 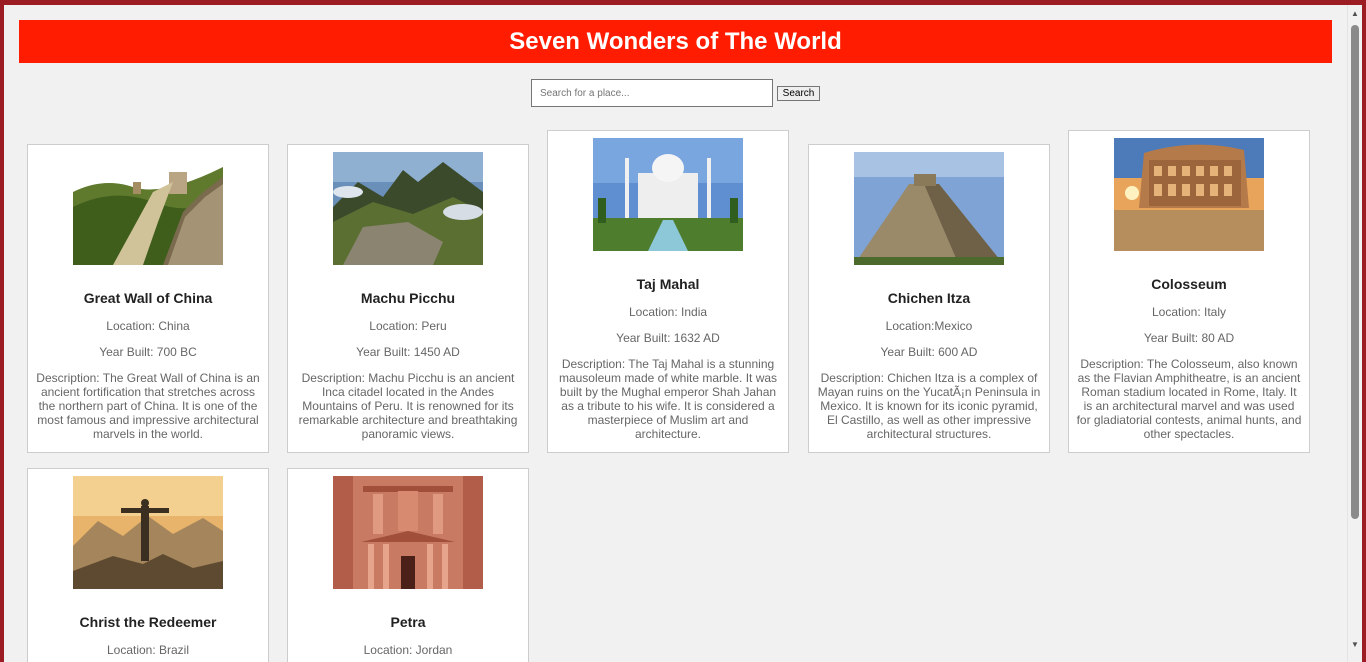 I want to click on wonder-name: Christ the Redeemer, so click(x=148, y=622).